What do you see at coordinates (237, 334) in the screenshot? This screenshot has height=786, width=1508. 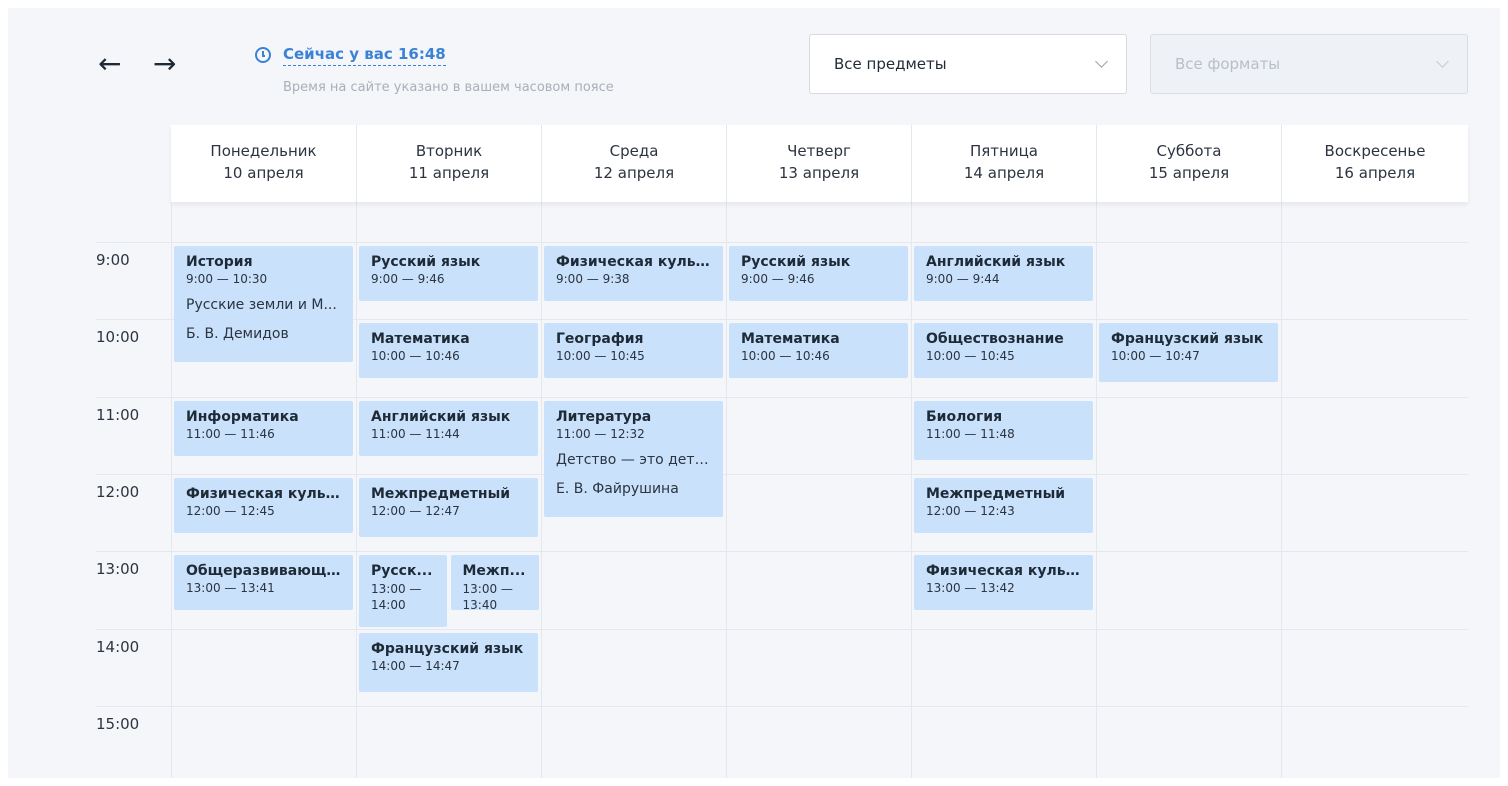 I see `lesson-teacher: Б. В. Демидов` at bounding box center [237, 334].